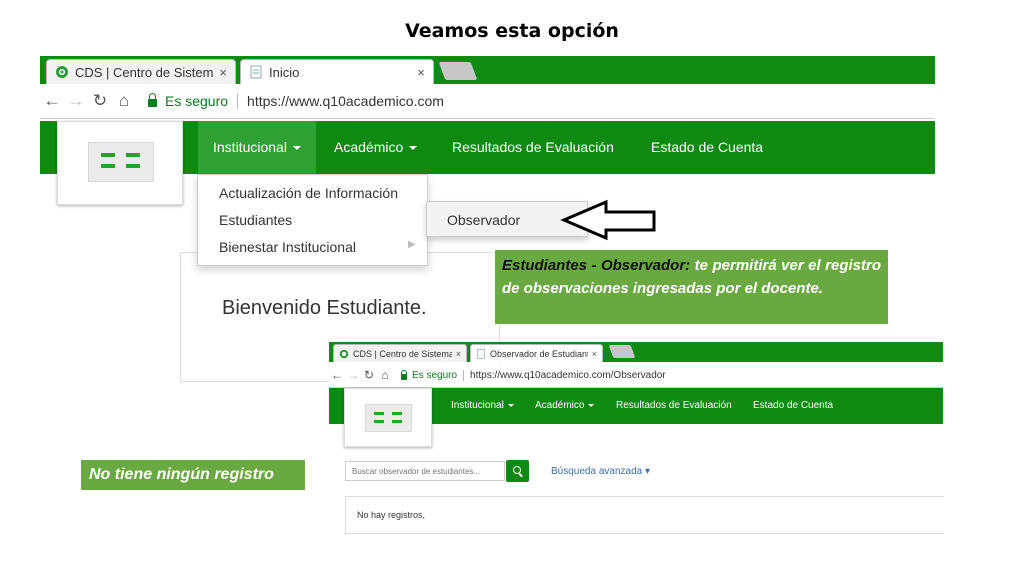  Describe the element at coordinates (287, 247) in the screenshot. I see `menu-item-bienestar: Bienestar Institucional` at that location.